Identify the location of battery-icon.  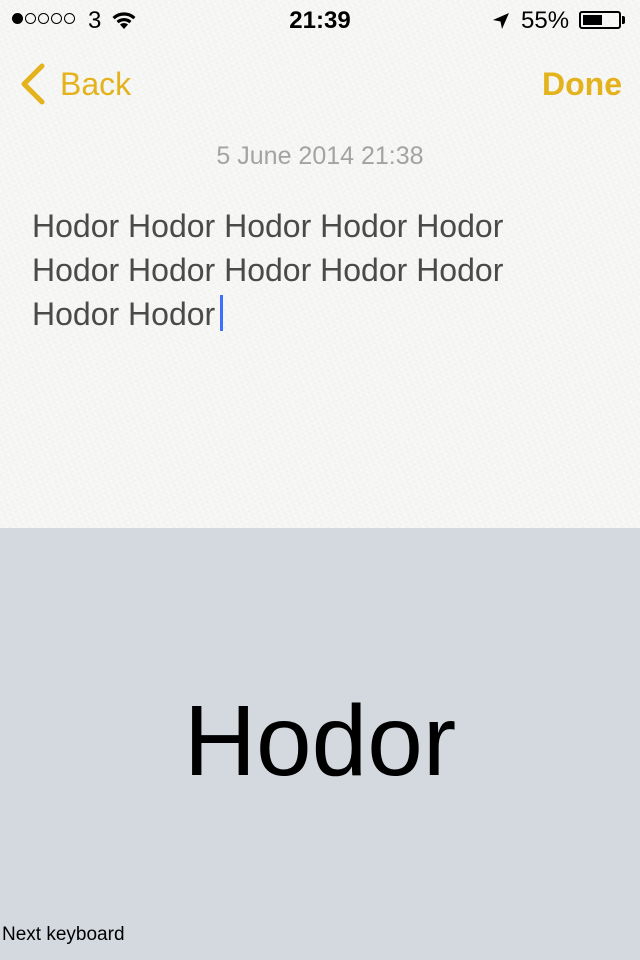
(600, 20).